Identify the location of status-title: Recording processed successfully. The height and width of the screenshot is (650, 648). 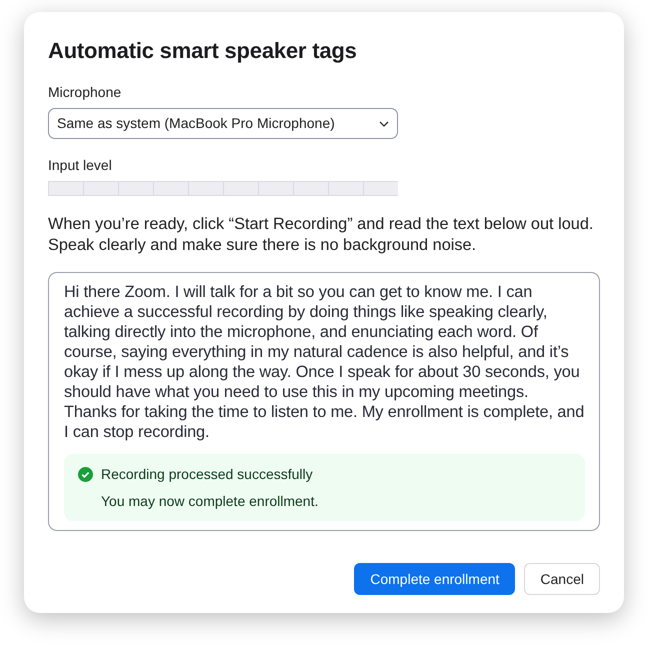
(207, 474).